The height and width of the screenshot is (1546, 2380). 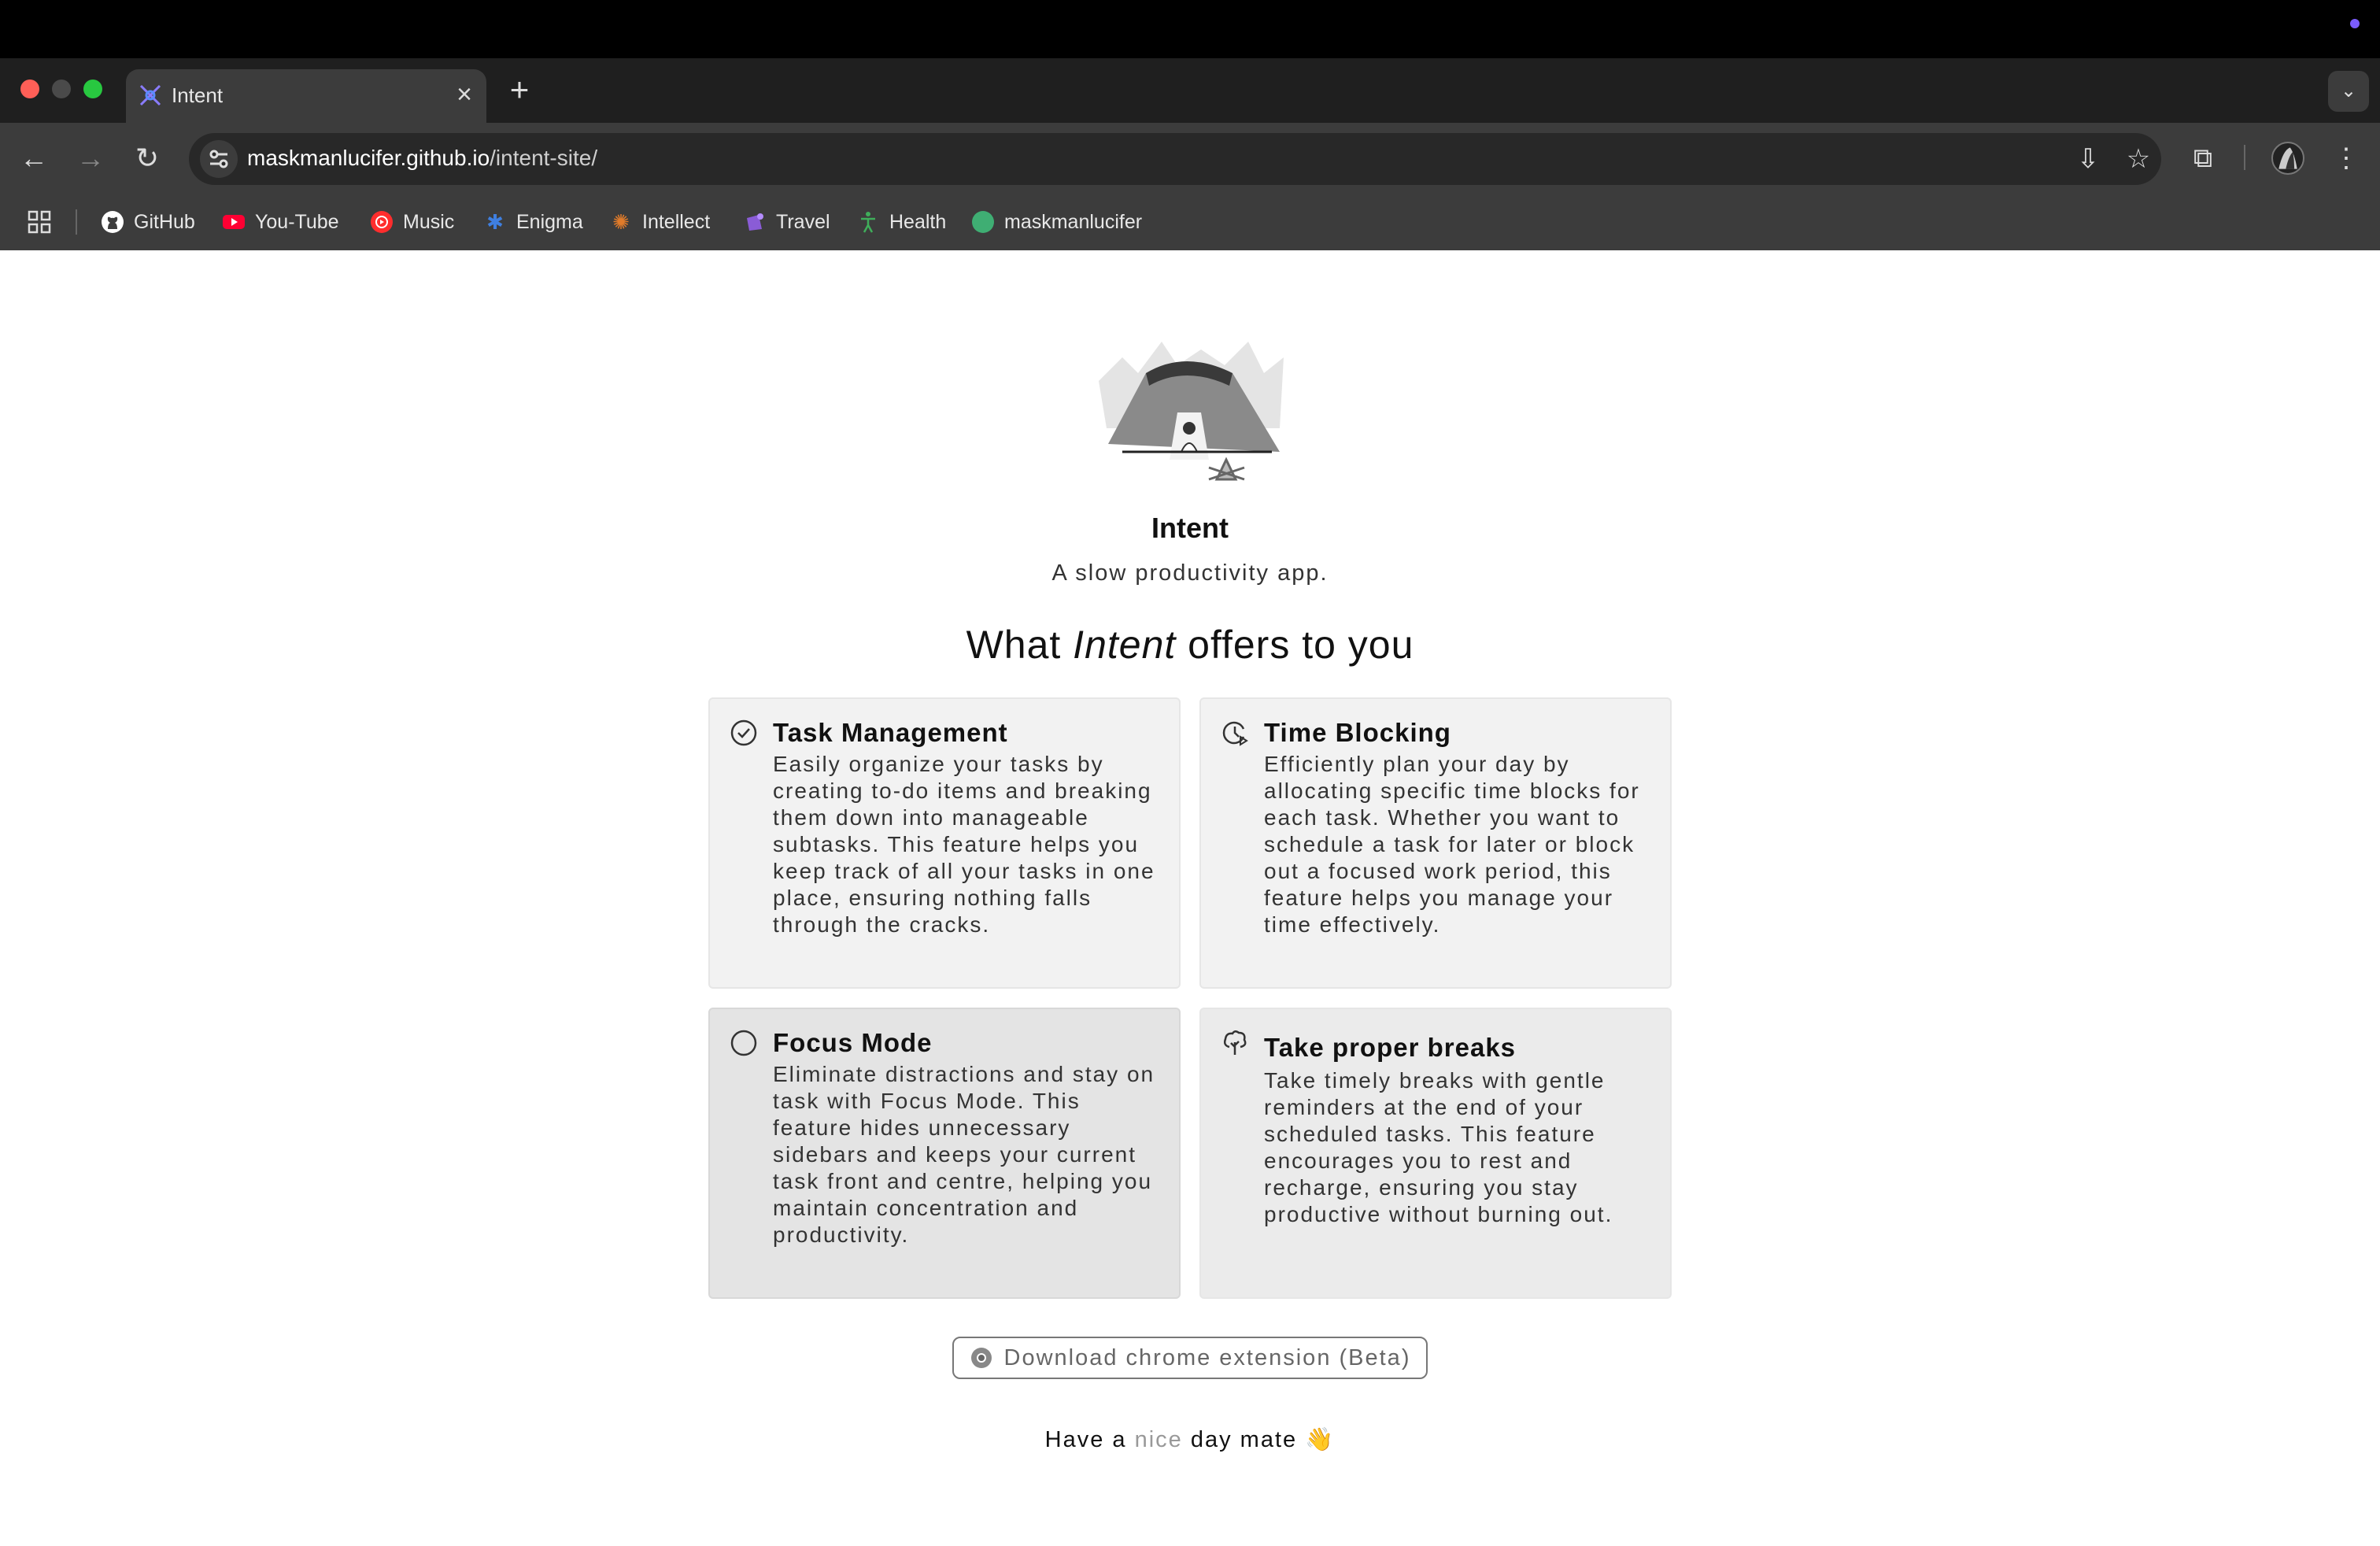 I want to click on extensions-icon: ⧉, so click(x=2203, y=158).